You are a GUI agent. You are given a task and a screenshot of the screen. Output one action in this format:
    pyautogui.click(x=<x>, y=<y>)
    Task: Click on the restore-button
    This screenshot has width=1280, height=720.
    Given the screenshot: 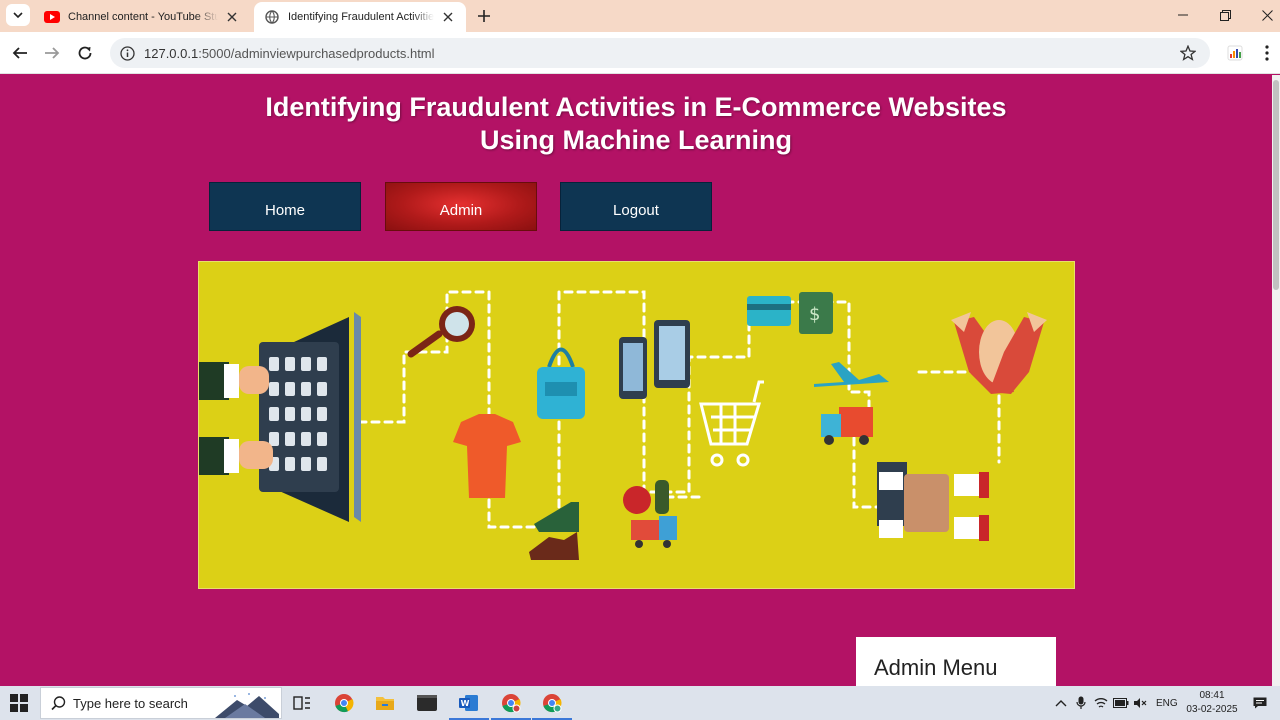 What is the action you would take?
    pyautogui.click(x=1225, y=15)
    